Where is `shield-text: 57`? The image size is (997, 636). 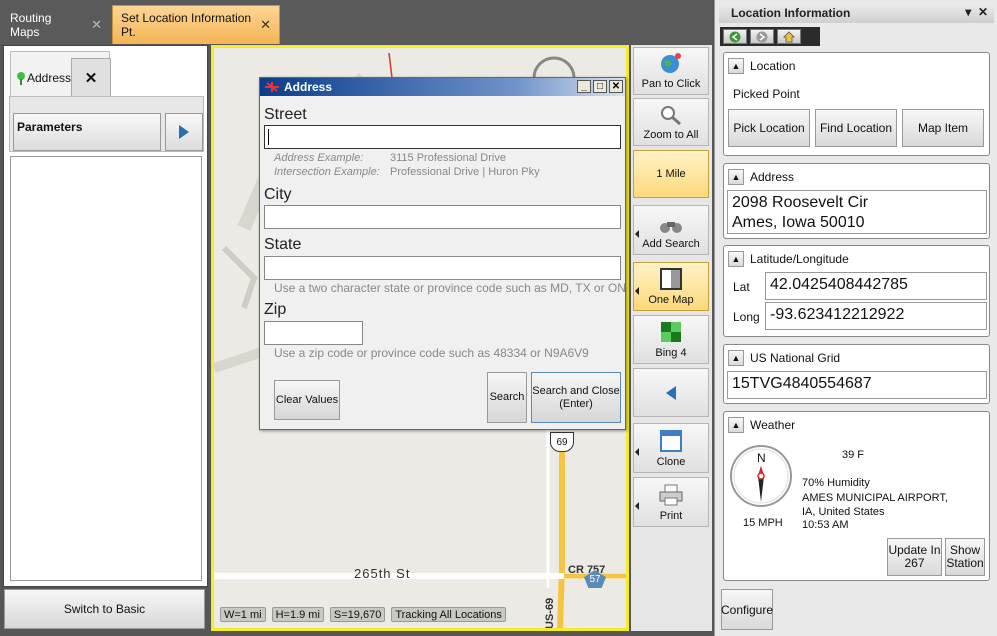
shield-text: 57 is located at coordinates (595, 579).